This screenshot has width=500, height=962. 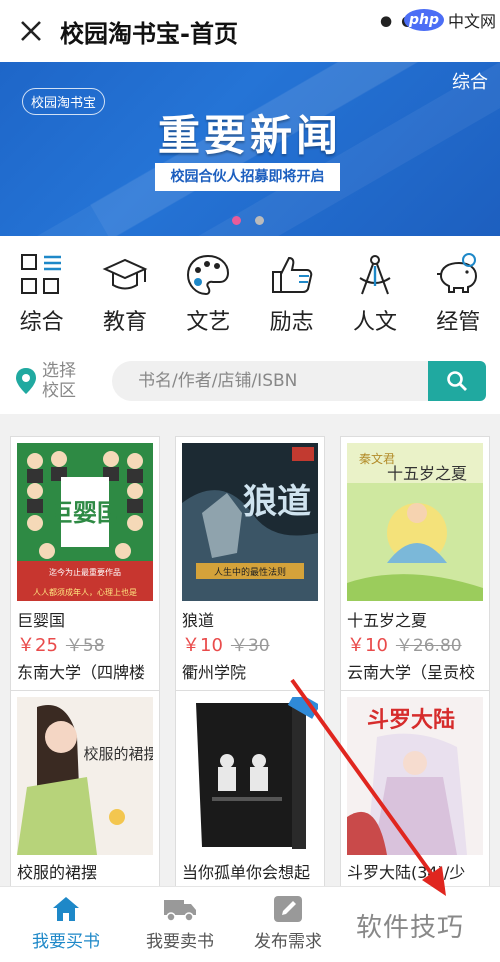 What do you see at coordinates (41, 297) in the screenshot?
I see `category-item-zonghe: 综合` at bounding box center [41, 297].